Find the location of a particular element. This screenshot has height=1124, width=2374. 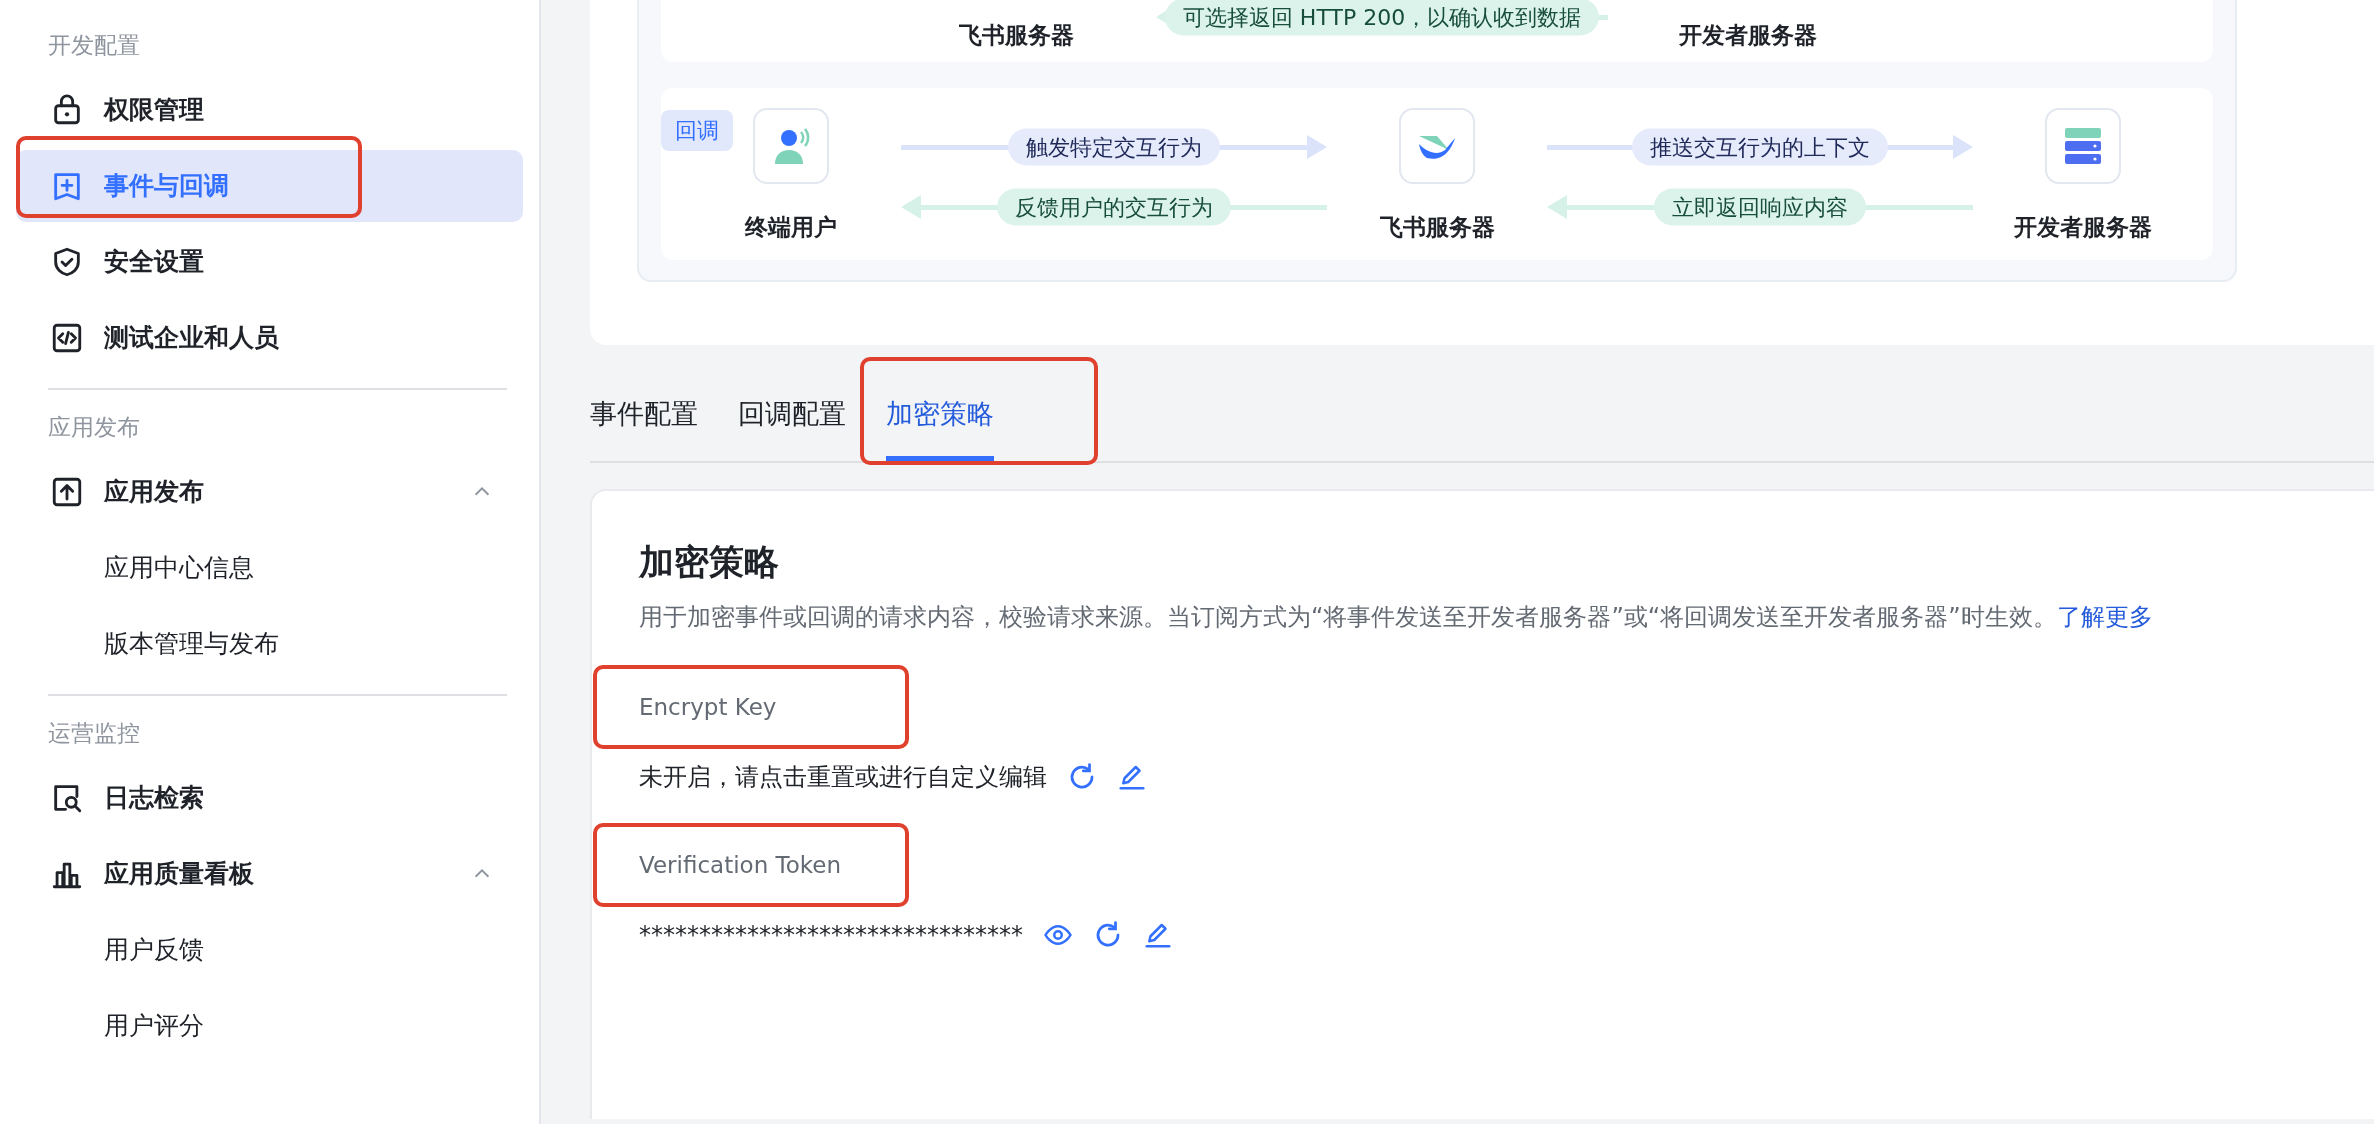

tab: 事件配置 is located at coordinates (644, 417).